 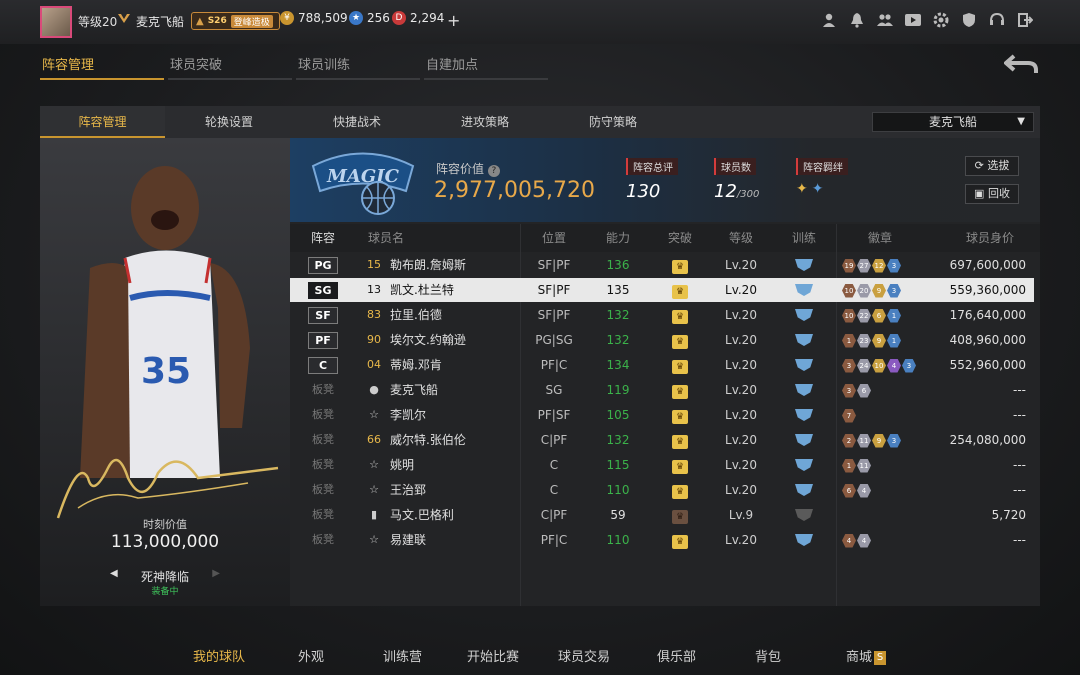 I want to click on table-row: 板凳 ☆ 王治郅 C 110 ♛ Lv.20 6 4 ---, so click(x=662, y=490).